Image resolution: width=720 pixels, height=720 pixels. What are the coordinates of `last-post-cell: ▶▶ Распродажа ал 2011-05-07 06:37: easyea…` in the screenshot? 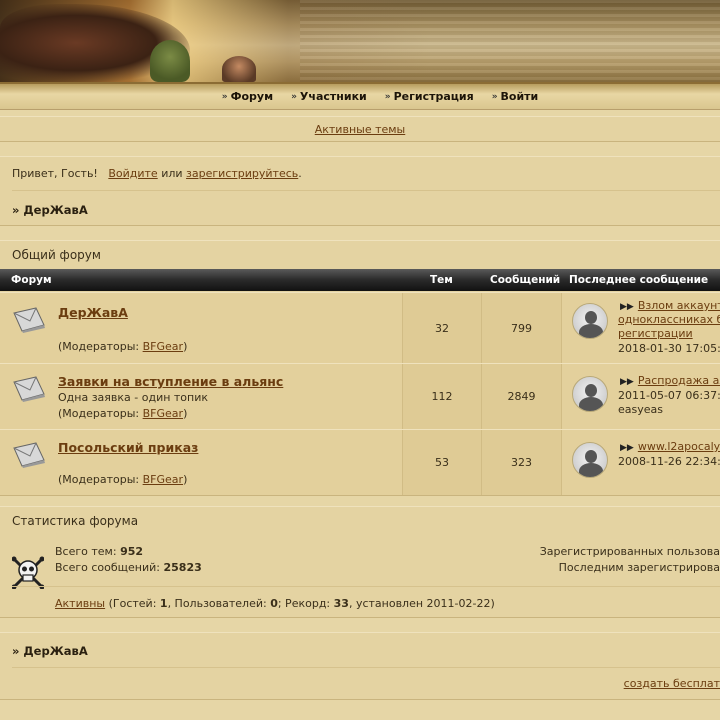 It's located at (640, 396).